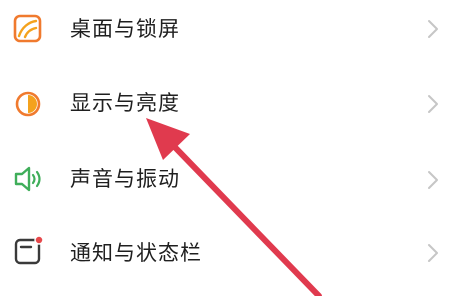 The height and width of the screenshot is (296, 457). I want to click on speaker-icon, so click(27, 179).